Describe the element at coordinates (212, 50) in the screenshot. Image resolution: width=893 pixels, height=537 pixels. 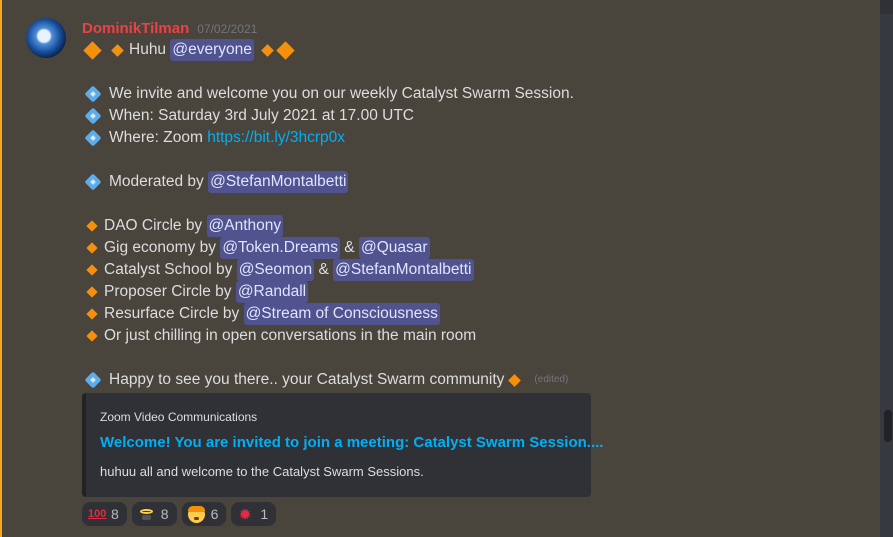
I see `mention-everyone: @everyone` at that location.